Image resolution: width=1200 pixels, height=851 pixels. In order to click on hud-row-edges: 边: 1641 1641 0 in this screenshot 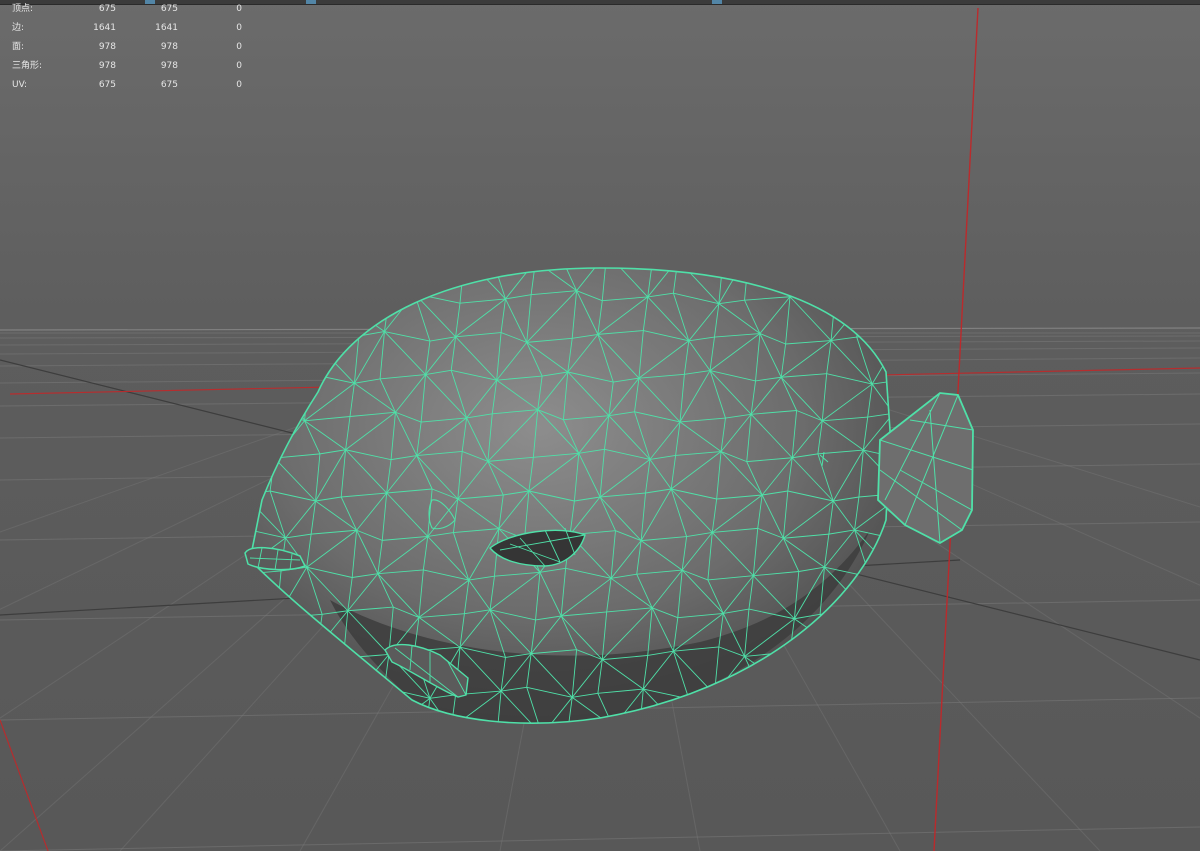, I will do `click(130, 28)`.